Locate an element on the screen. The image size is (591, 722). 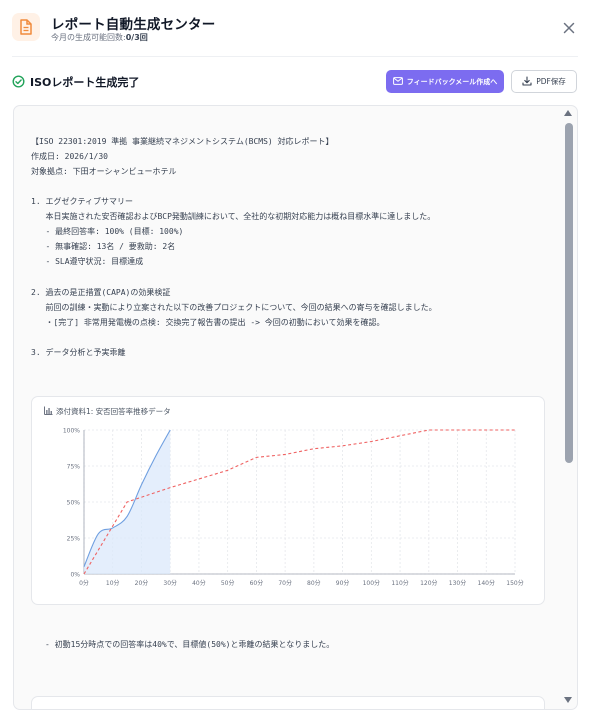
x-tick-label: 120分 is located at coordinates (428, 583).